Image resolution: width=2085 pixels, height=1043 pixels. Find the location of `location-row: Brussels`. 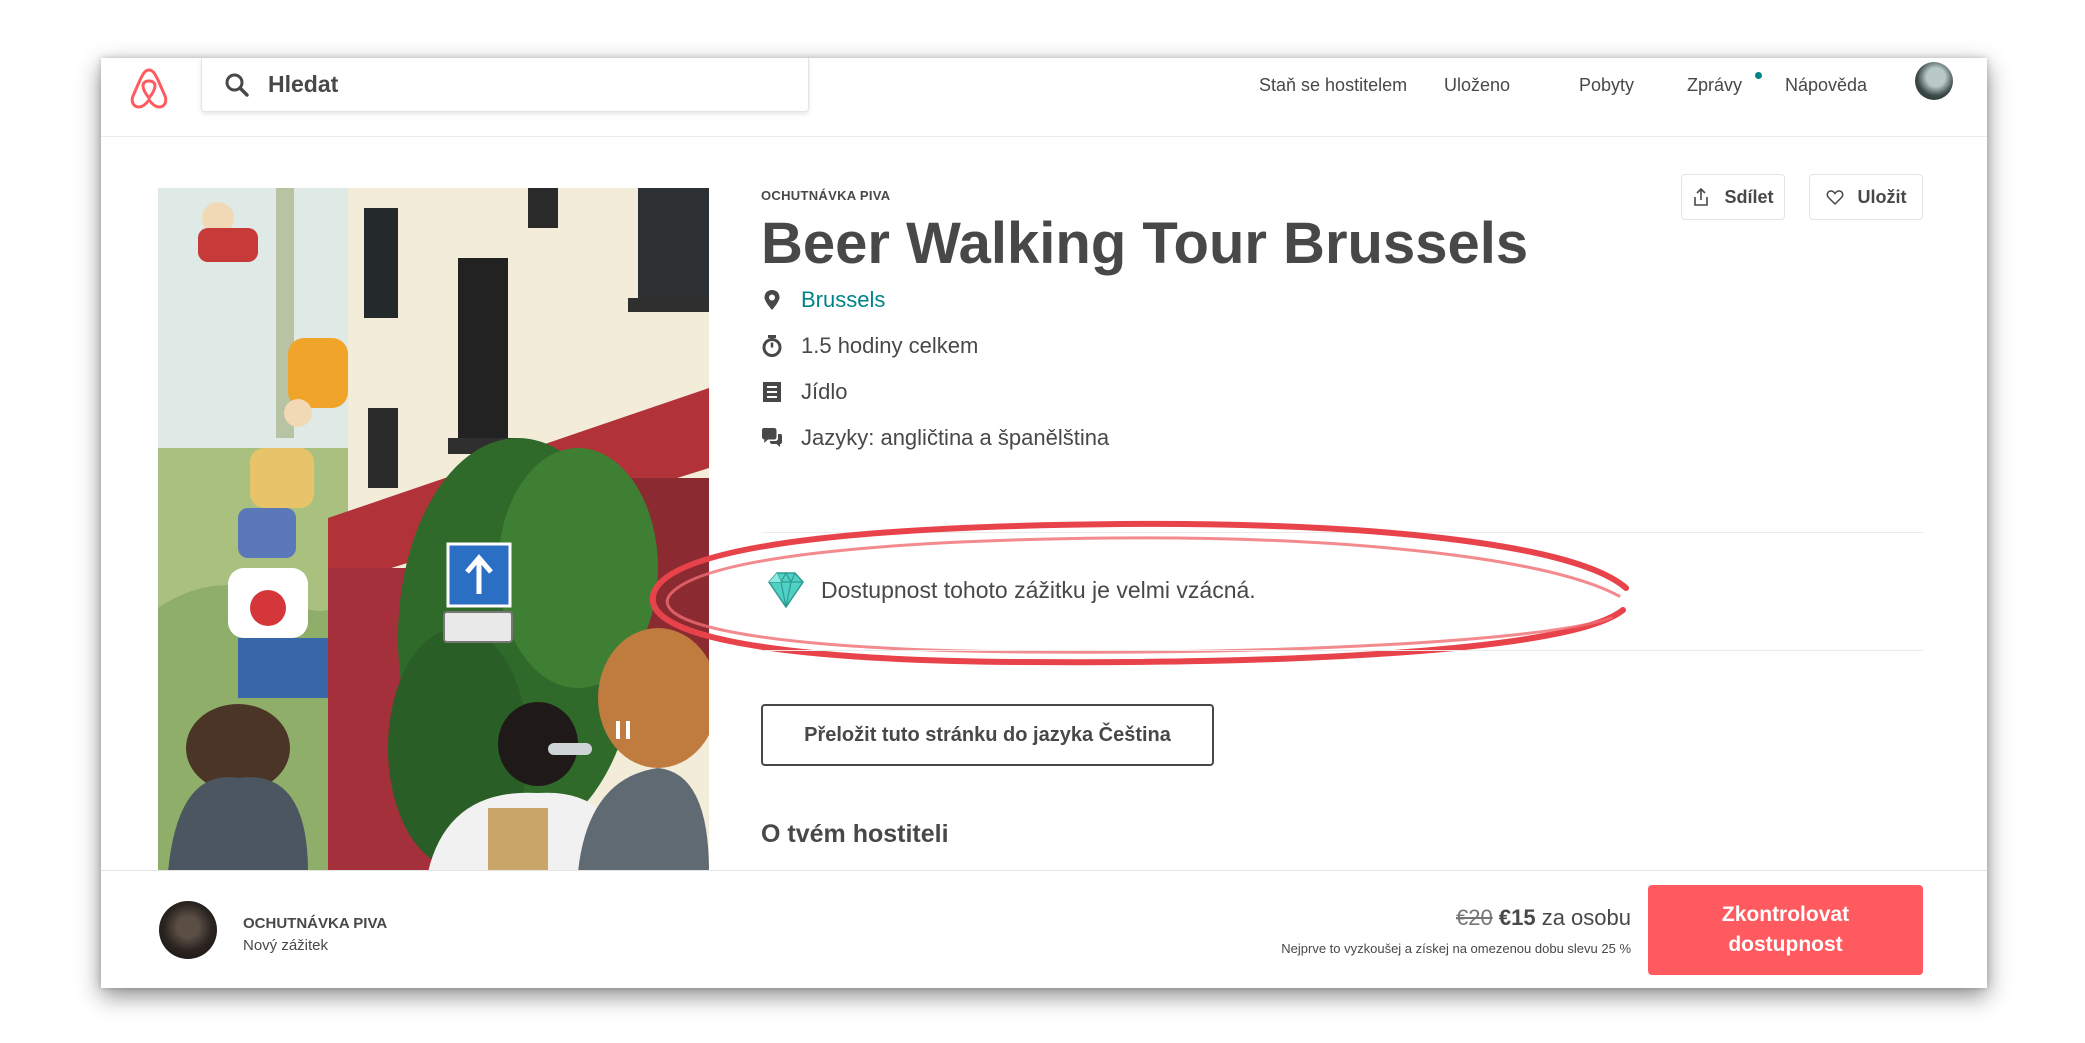

location-row: Brussels is located at coordinates (823, 300).